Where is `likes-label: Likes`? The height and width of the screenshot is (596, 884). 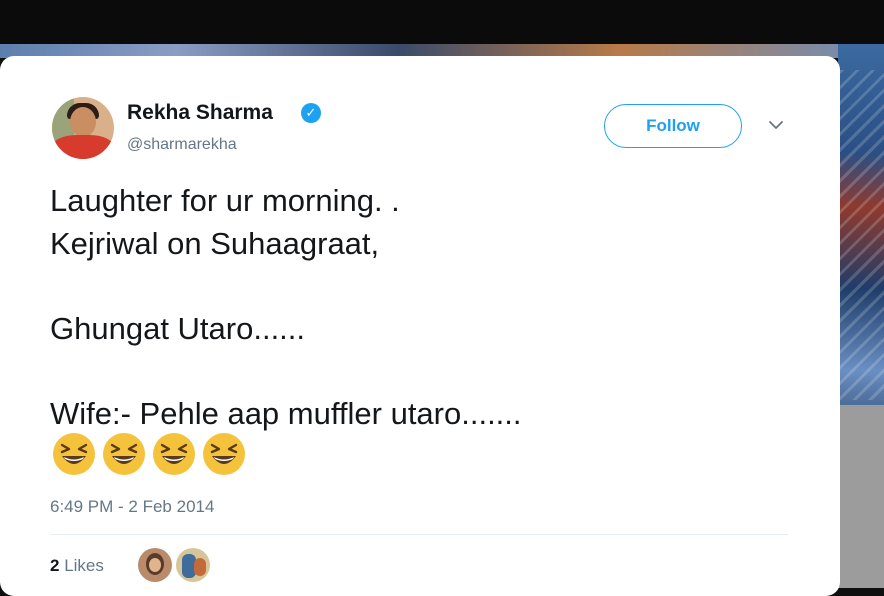 likes-label: Likes is located at coordinates (84, 565).